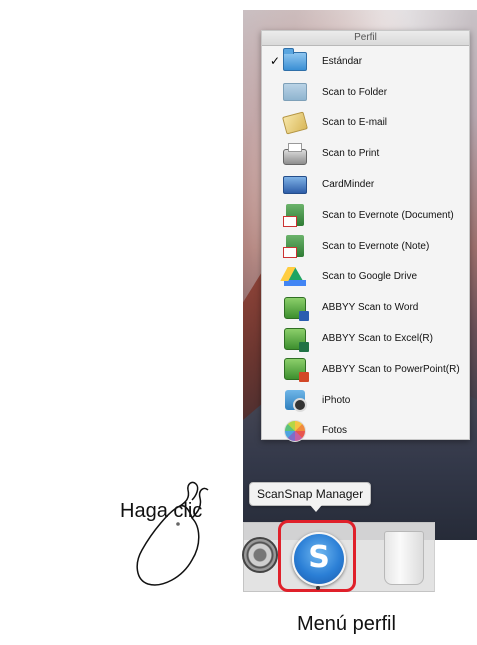 Image resolution: width=477 pixels, height=645 pixels. I want to click on scansnap-highlight: S, so click(317, 556).